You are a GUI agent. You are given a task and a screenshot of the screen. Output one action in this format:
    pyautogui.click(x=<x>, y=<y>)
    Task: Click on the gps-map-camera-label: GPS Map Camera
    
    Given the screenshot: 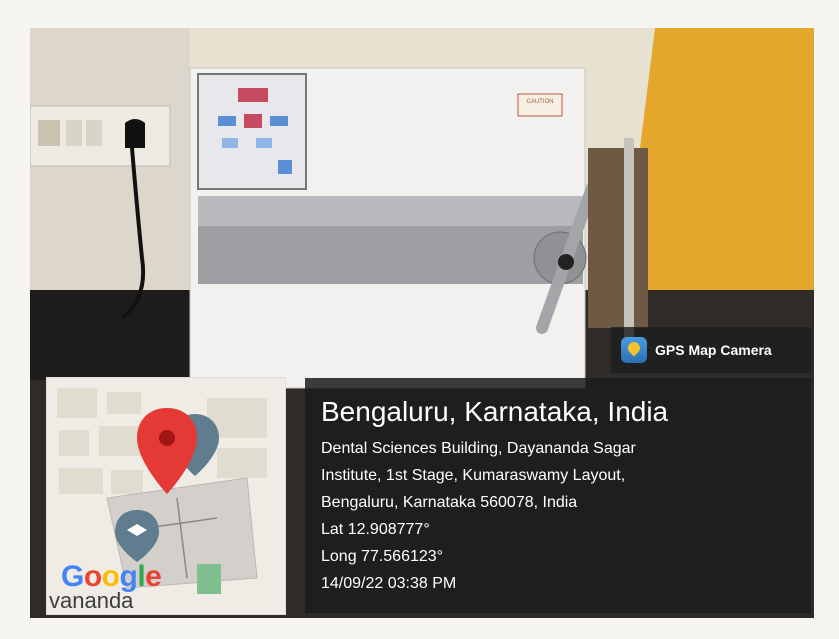 What is the action you would take?
    pyautogui.click(x=713, y=350)
    